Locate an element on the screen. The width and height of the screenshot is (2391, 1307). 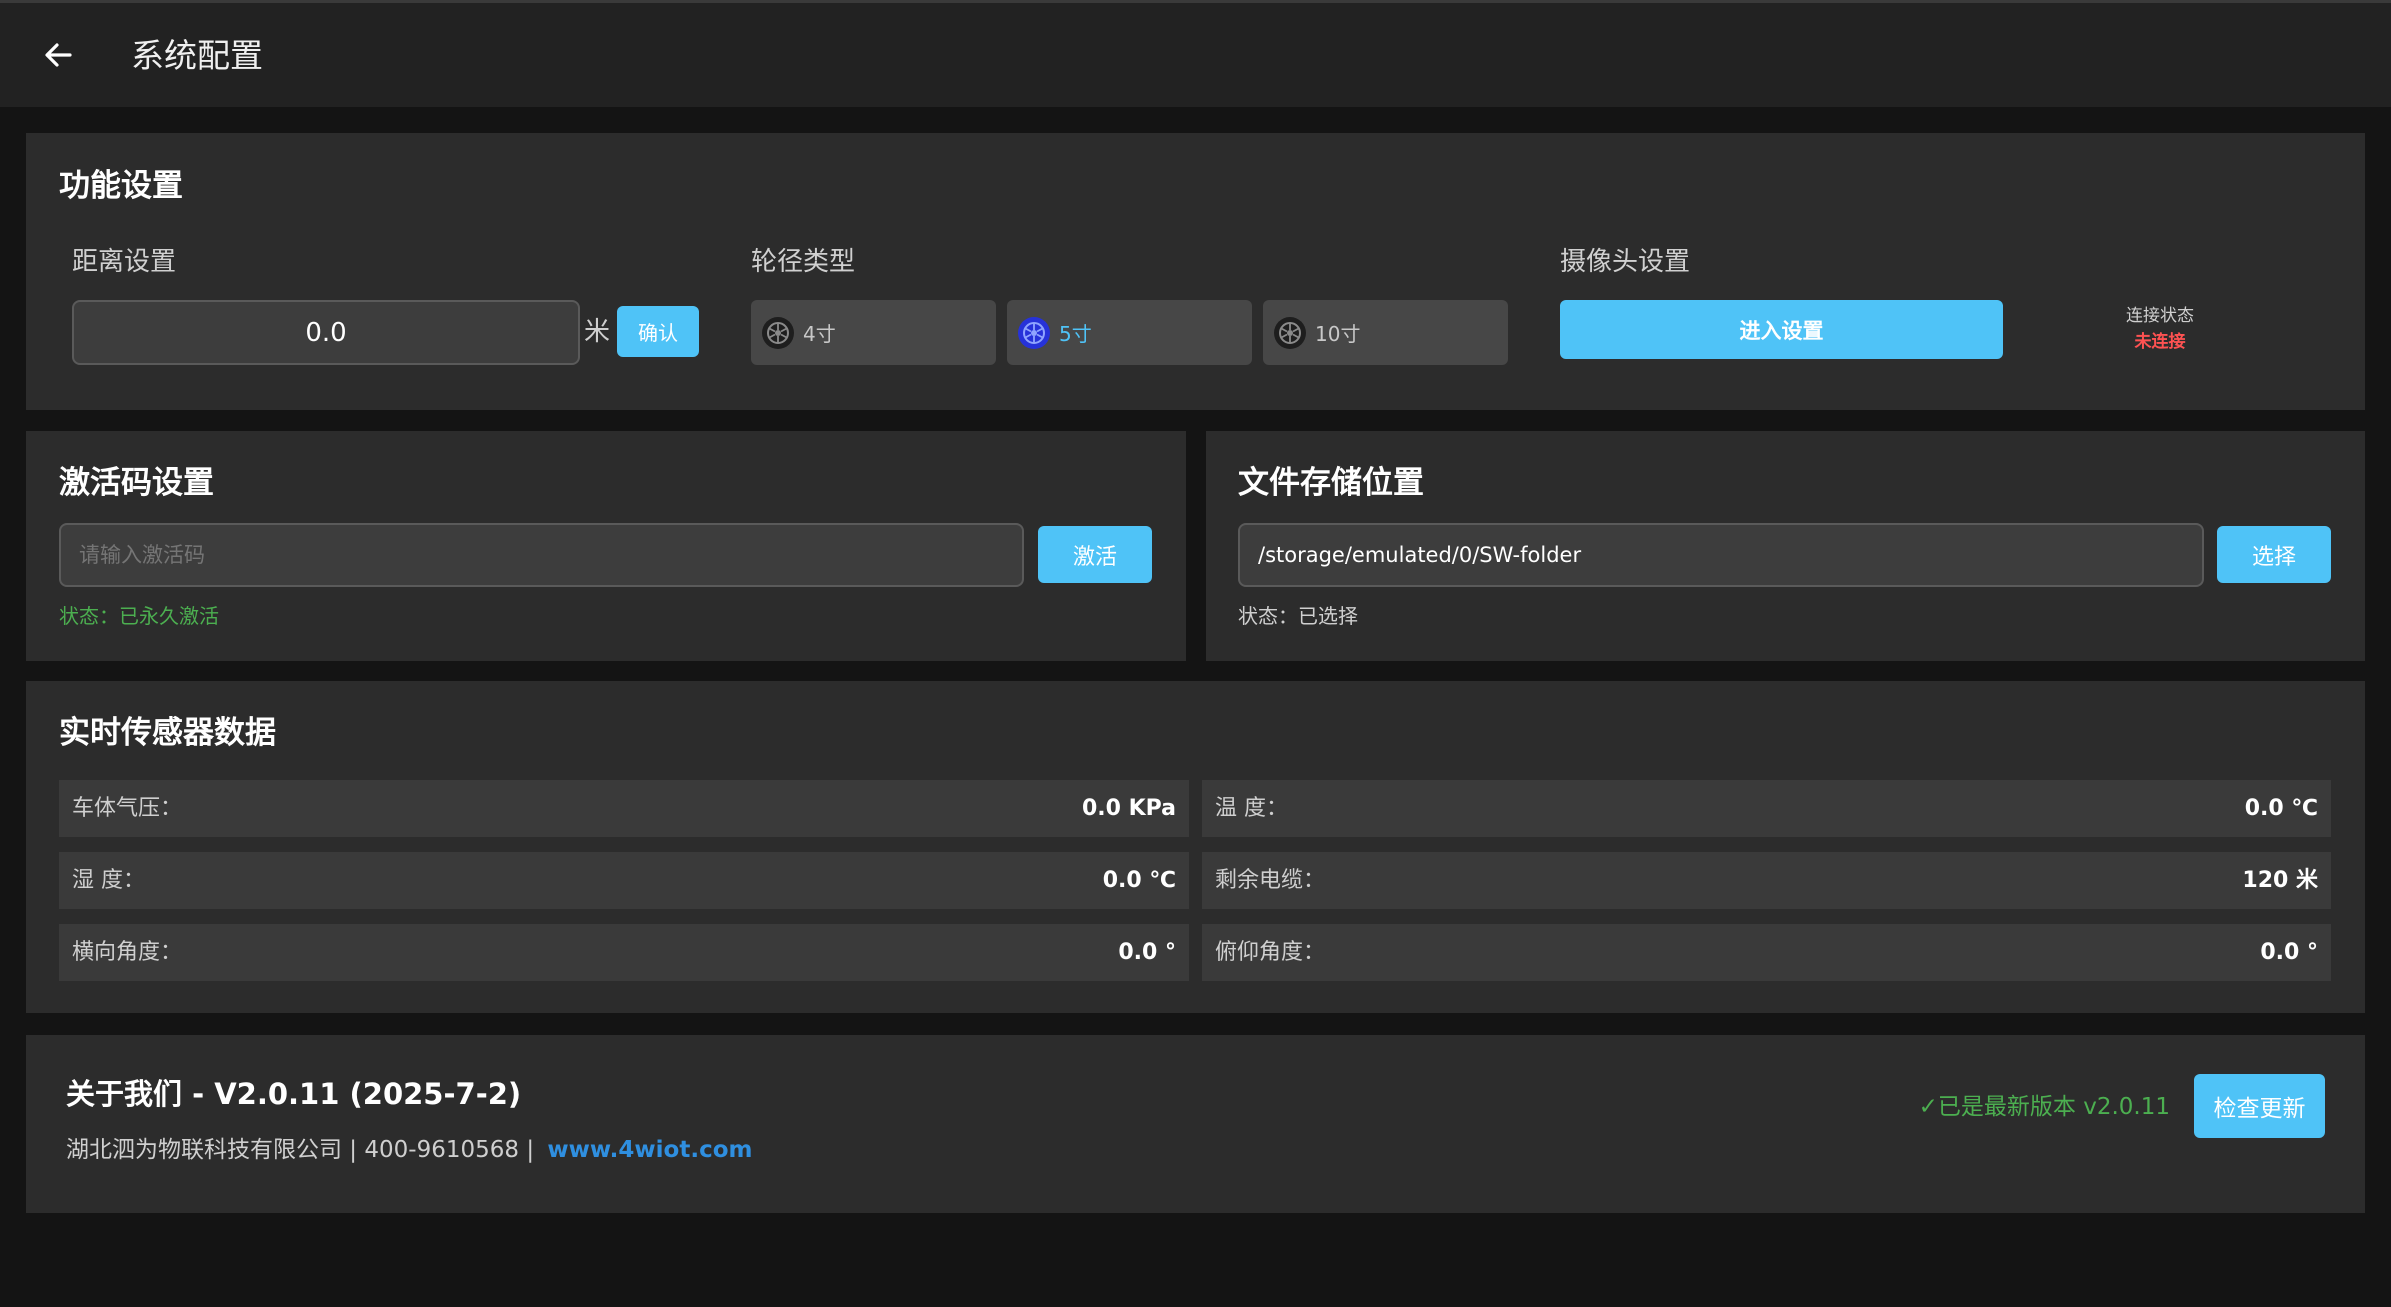
distance-confirm-button: 确认 is located at coordinates (658, 331).